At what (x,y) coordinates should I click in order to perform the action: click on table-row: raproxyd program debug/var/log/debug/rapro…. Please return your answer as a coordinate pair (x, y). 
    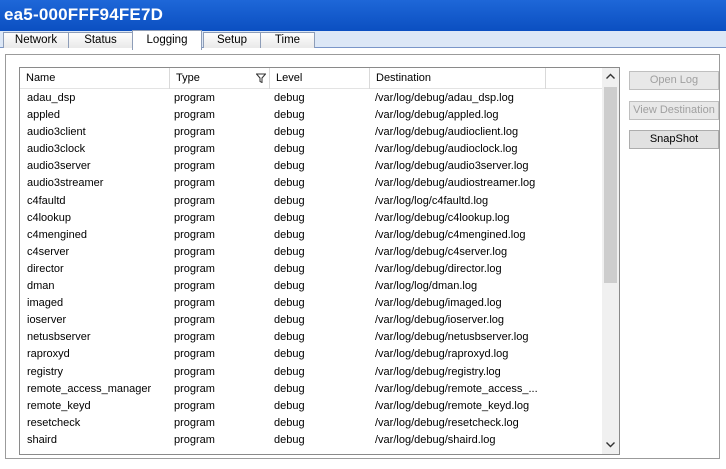
    Looking at the image, I should click on (311, 354).